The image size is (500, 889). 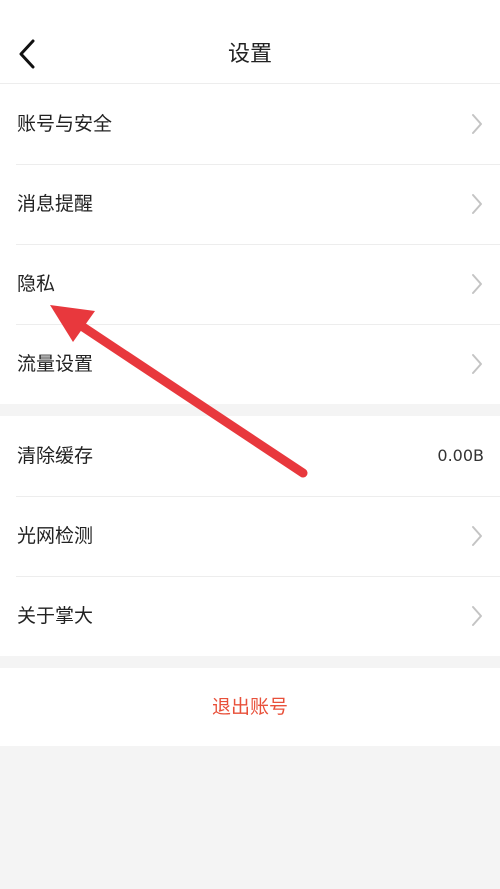 What do you see at coordinates (55, 204) in the screenshot?
I see `settings-item-label: 消息提醒` at bounding box center [55, 204].